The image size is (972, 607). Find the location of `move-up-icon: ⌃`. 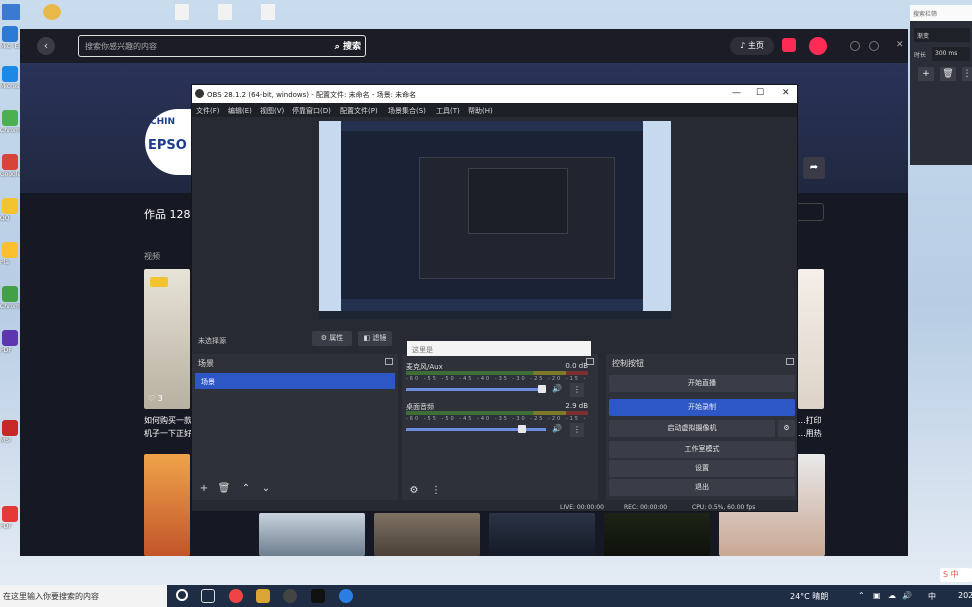

move-up-icon: ⌃ is located at coordinates (246, 489).